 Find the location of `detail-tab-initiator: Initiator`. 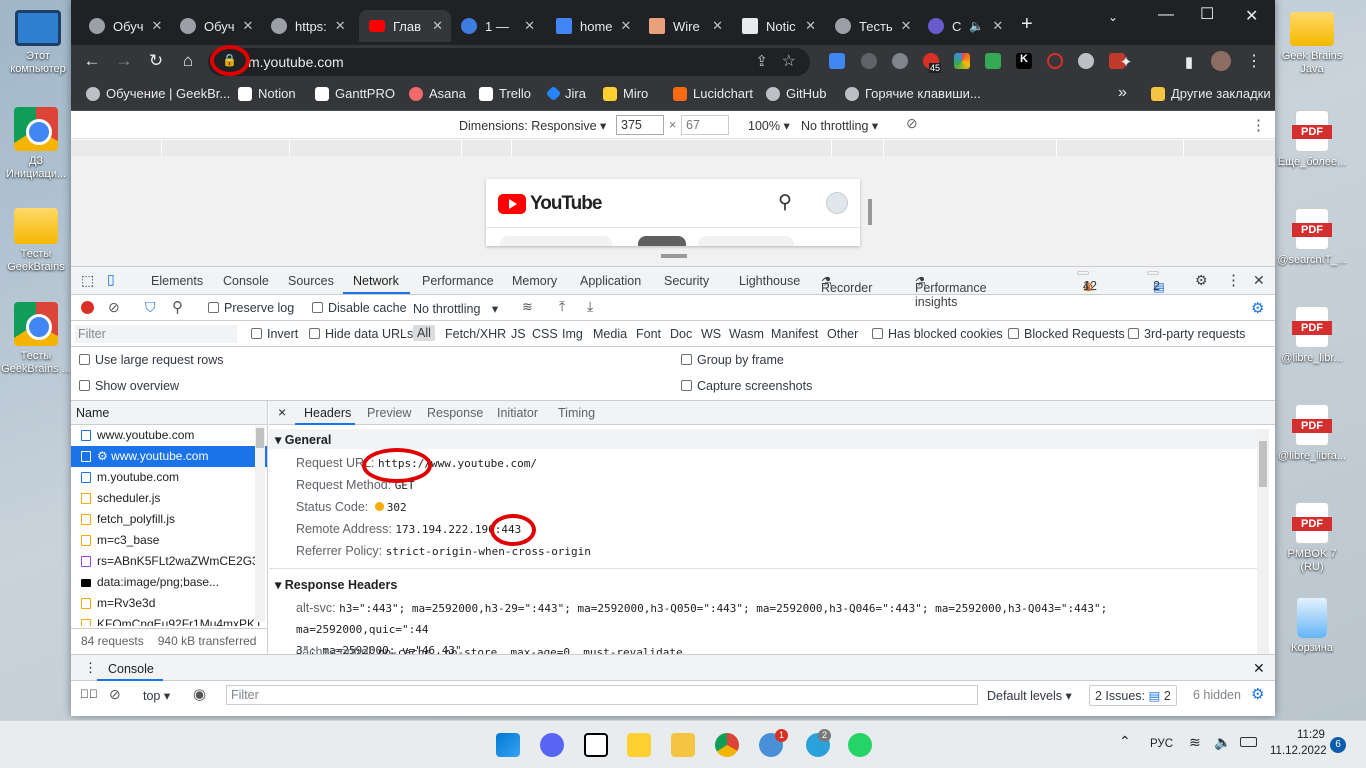

detail-tab-initiator: Initiator is located at coordinates (517, 413).